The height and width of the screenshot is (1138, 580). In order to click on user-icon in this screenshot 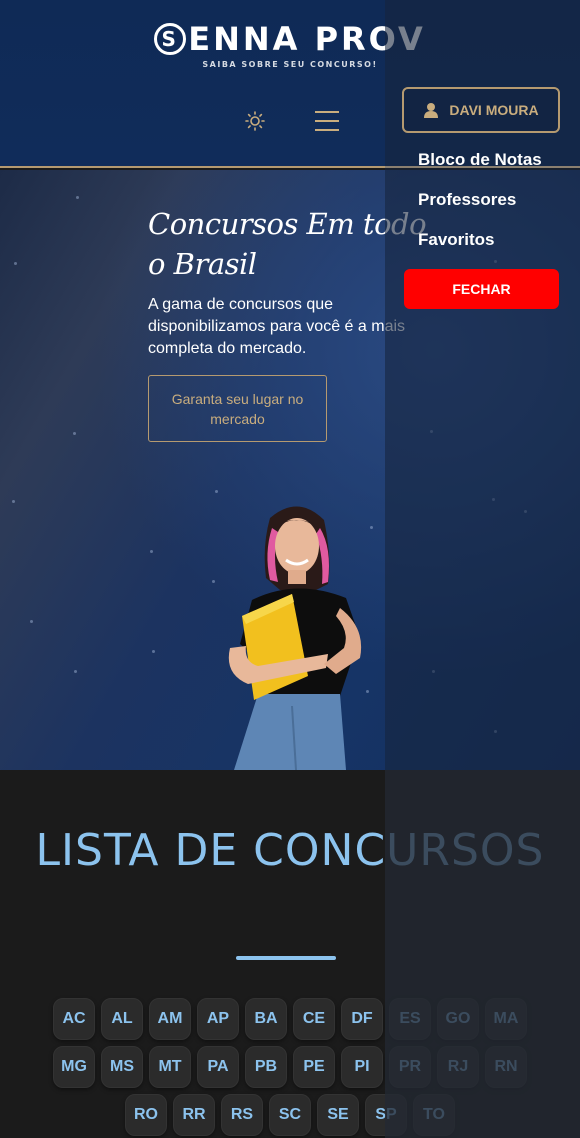, I will do `click(431, 110)`.